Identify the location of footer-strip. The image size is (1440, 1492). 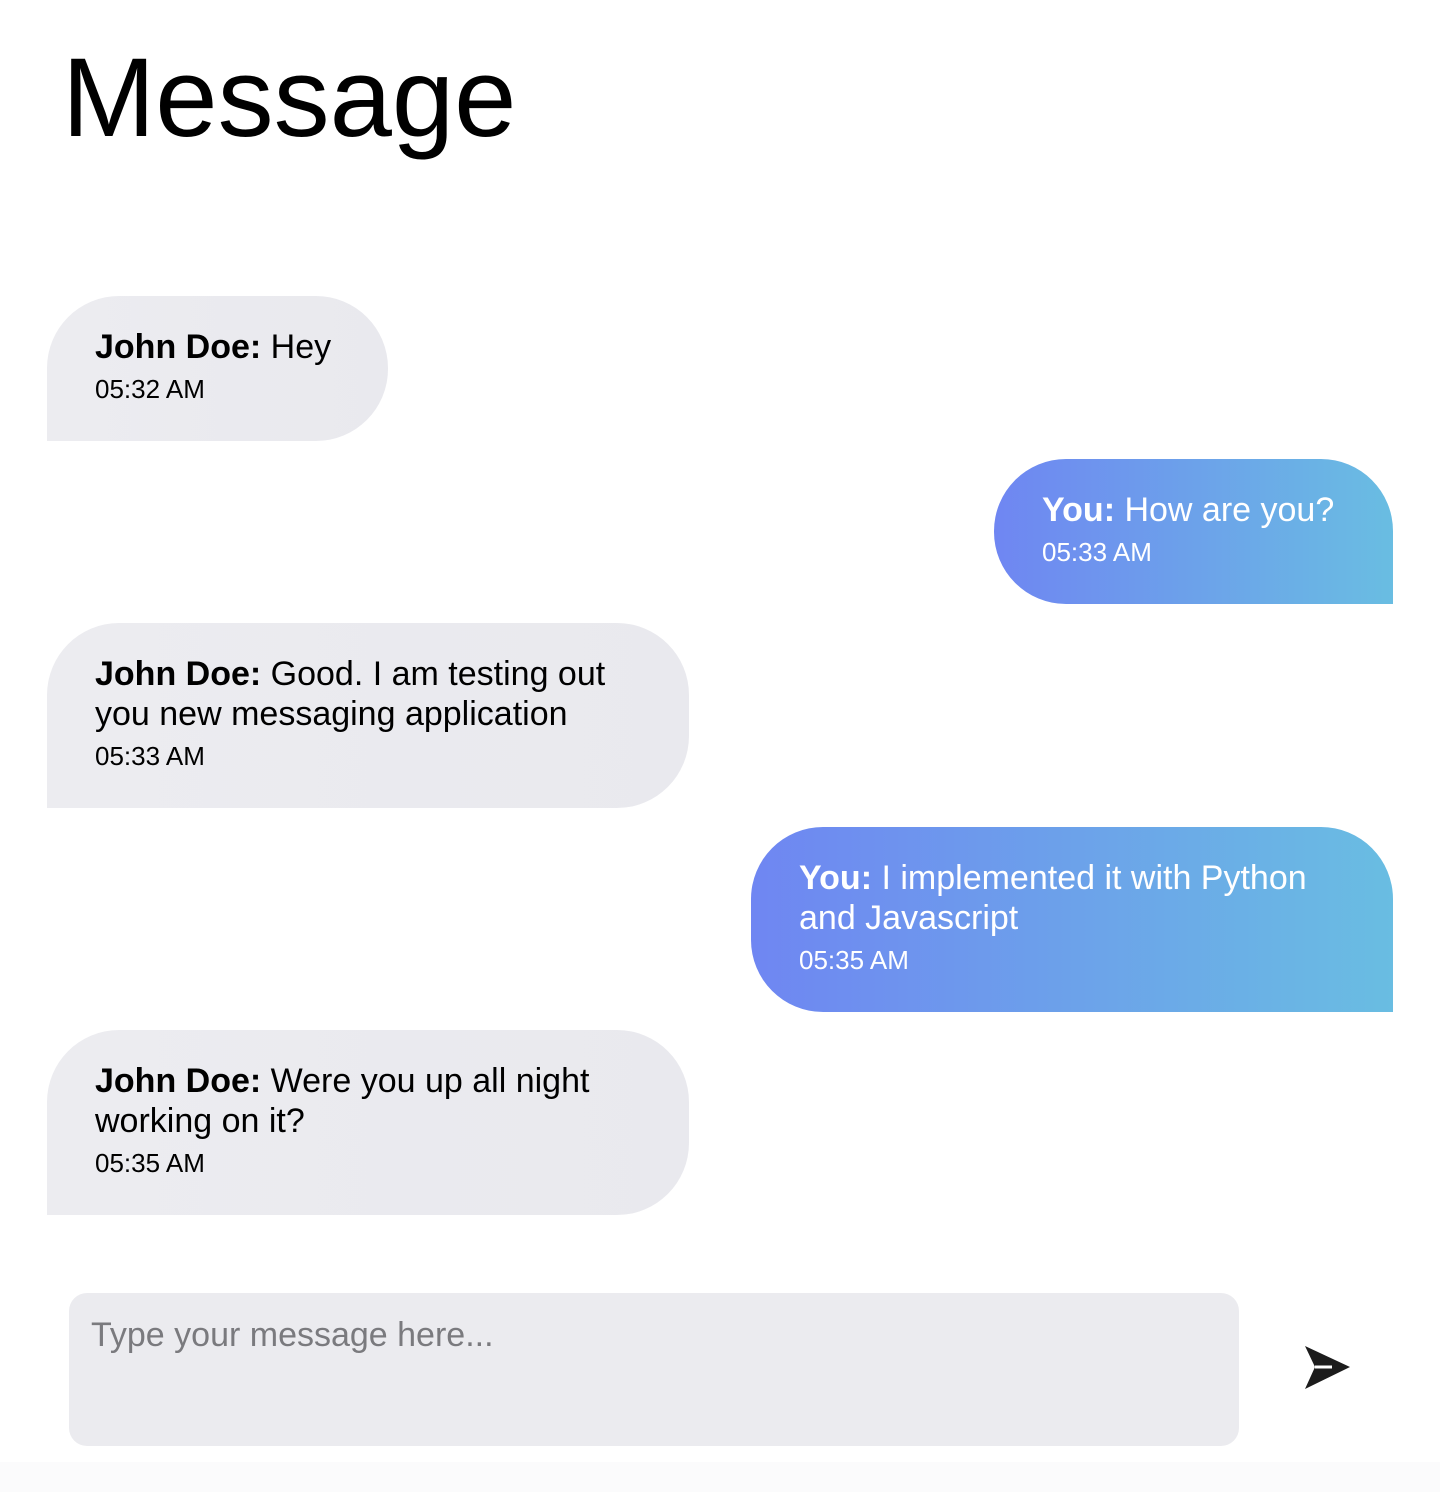
(720, 1477).